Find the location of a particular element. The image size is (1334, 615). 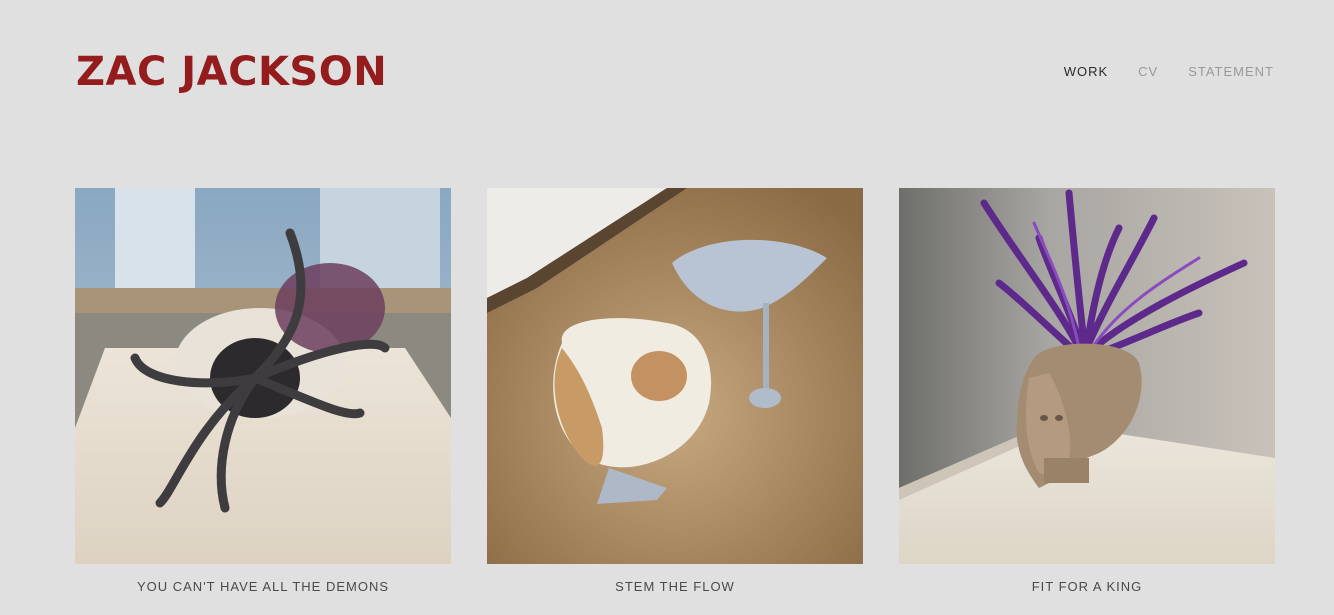

main-nav: WORK CV STATEMENT is located at coordinates (1169, 72).